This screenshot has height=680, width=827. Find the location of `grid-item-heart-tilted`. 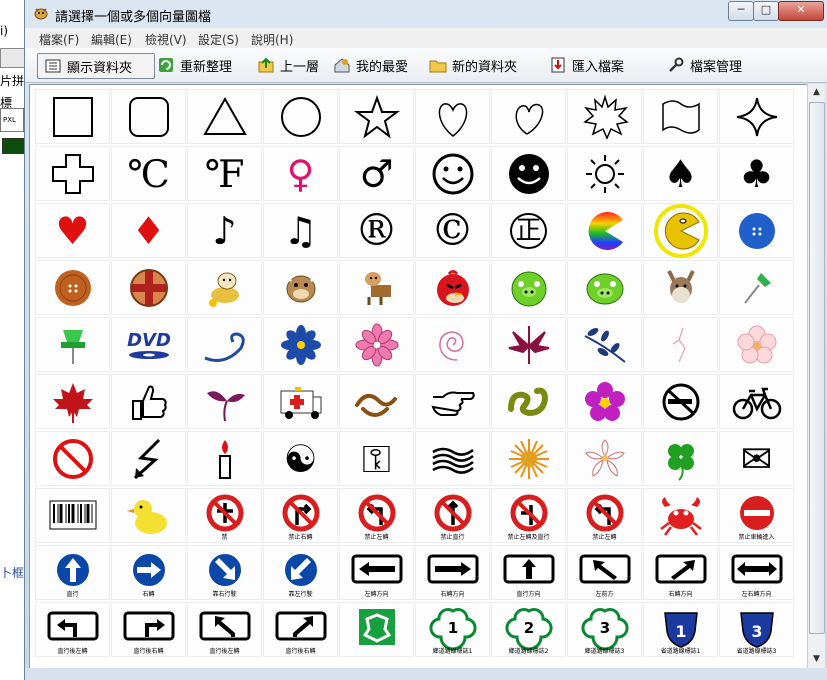

grid-item-heart-tilted is located at coordinates (528, 116).